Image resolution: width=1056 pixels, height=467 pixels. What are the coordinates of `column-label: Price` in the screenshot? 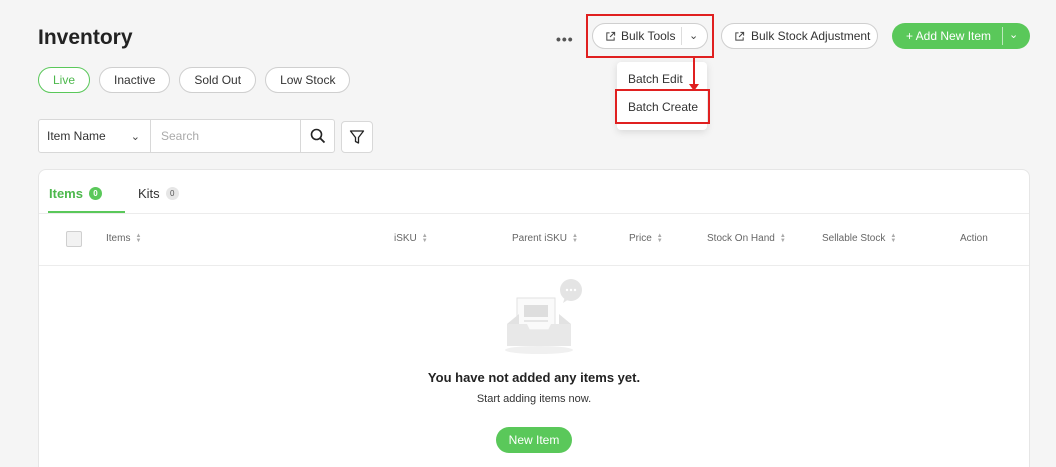 It's located at (640, 238).